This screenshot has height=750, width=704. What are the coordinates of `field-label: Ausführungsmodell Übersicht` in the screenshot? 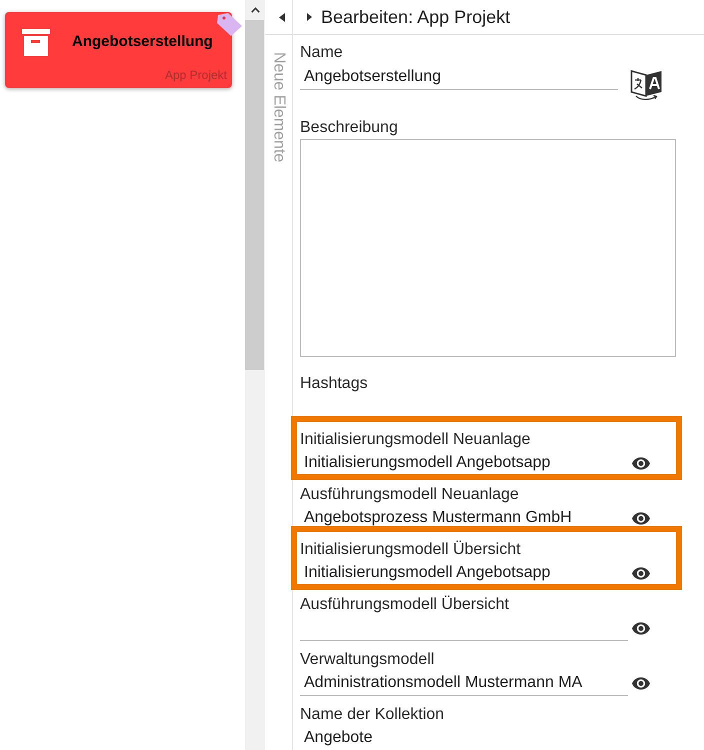 It's located at (404, 604).